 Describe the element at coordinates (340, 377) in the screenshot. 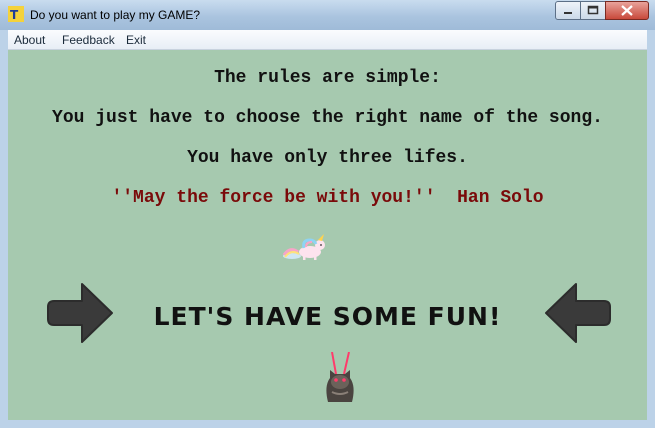

I see `laser-cat-image` at that location.